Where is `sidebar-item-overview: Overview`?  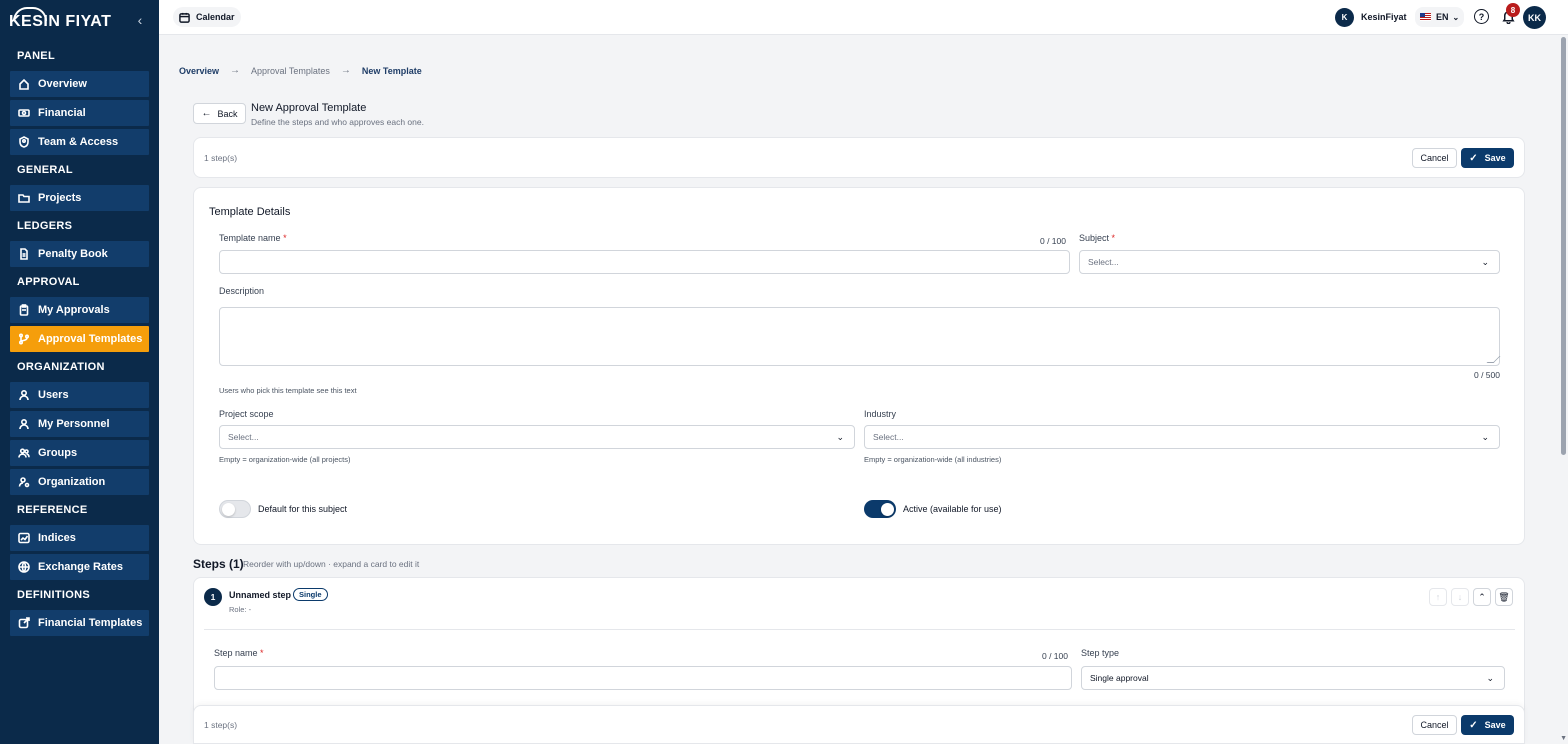 sidebar-item-overview: Overview is located at coordinates (79, 84).